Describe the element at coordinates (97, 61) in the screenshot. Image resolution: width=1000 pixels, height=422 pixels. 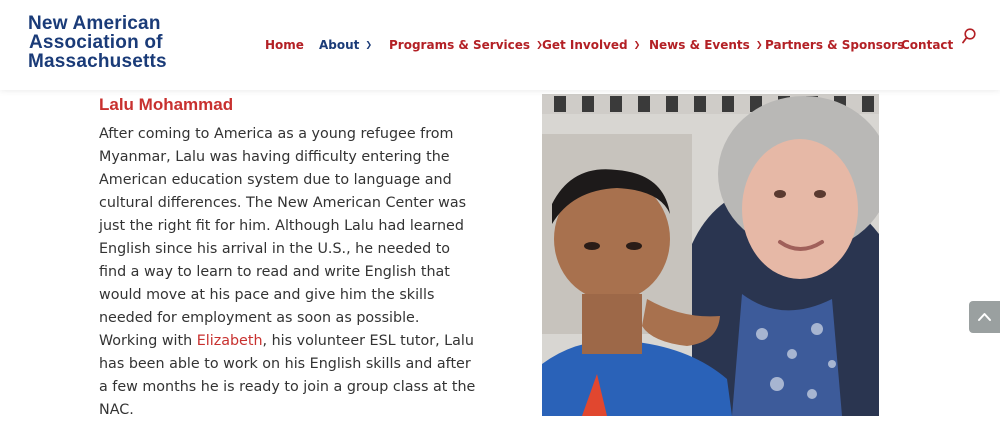
I see `logo-line-3: Massachusetts` at that location.